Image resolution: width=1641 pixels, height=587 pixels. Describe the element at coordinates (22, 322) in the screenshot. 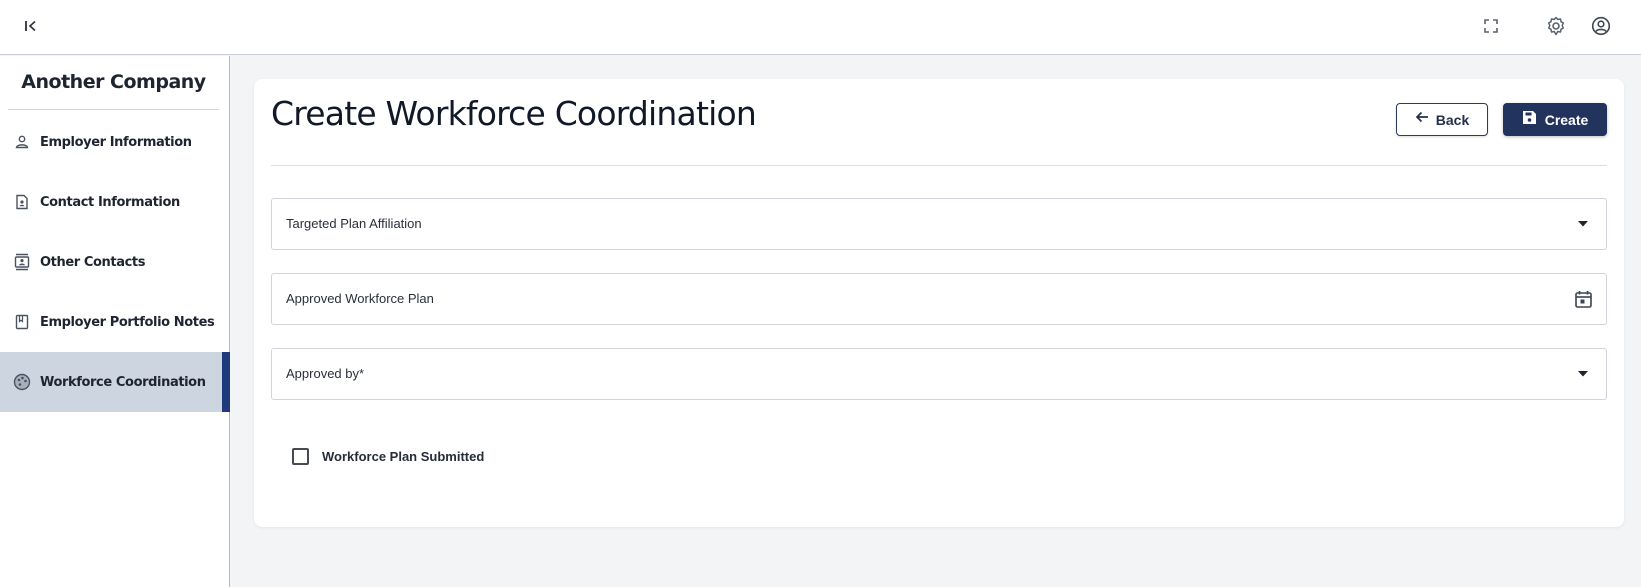

I see `notes-icon` at that location.